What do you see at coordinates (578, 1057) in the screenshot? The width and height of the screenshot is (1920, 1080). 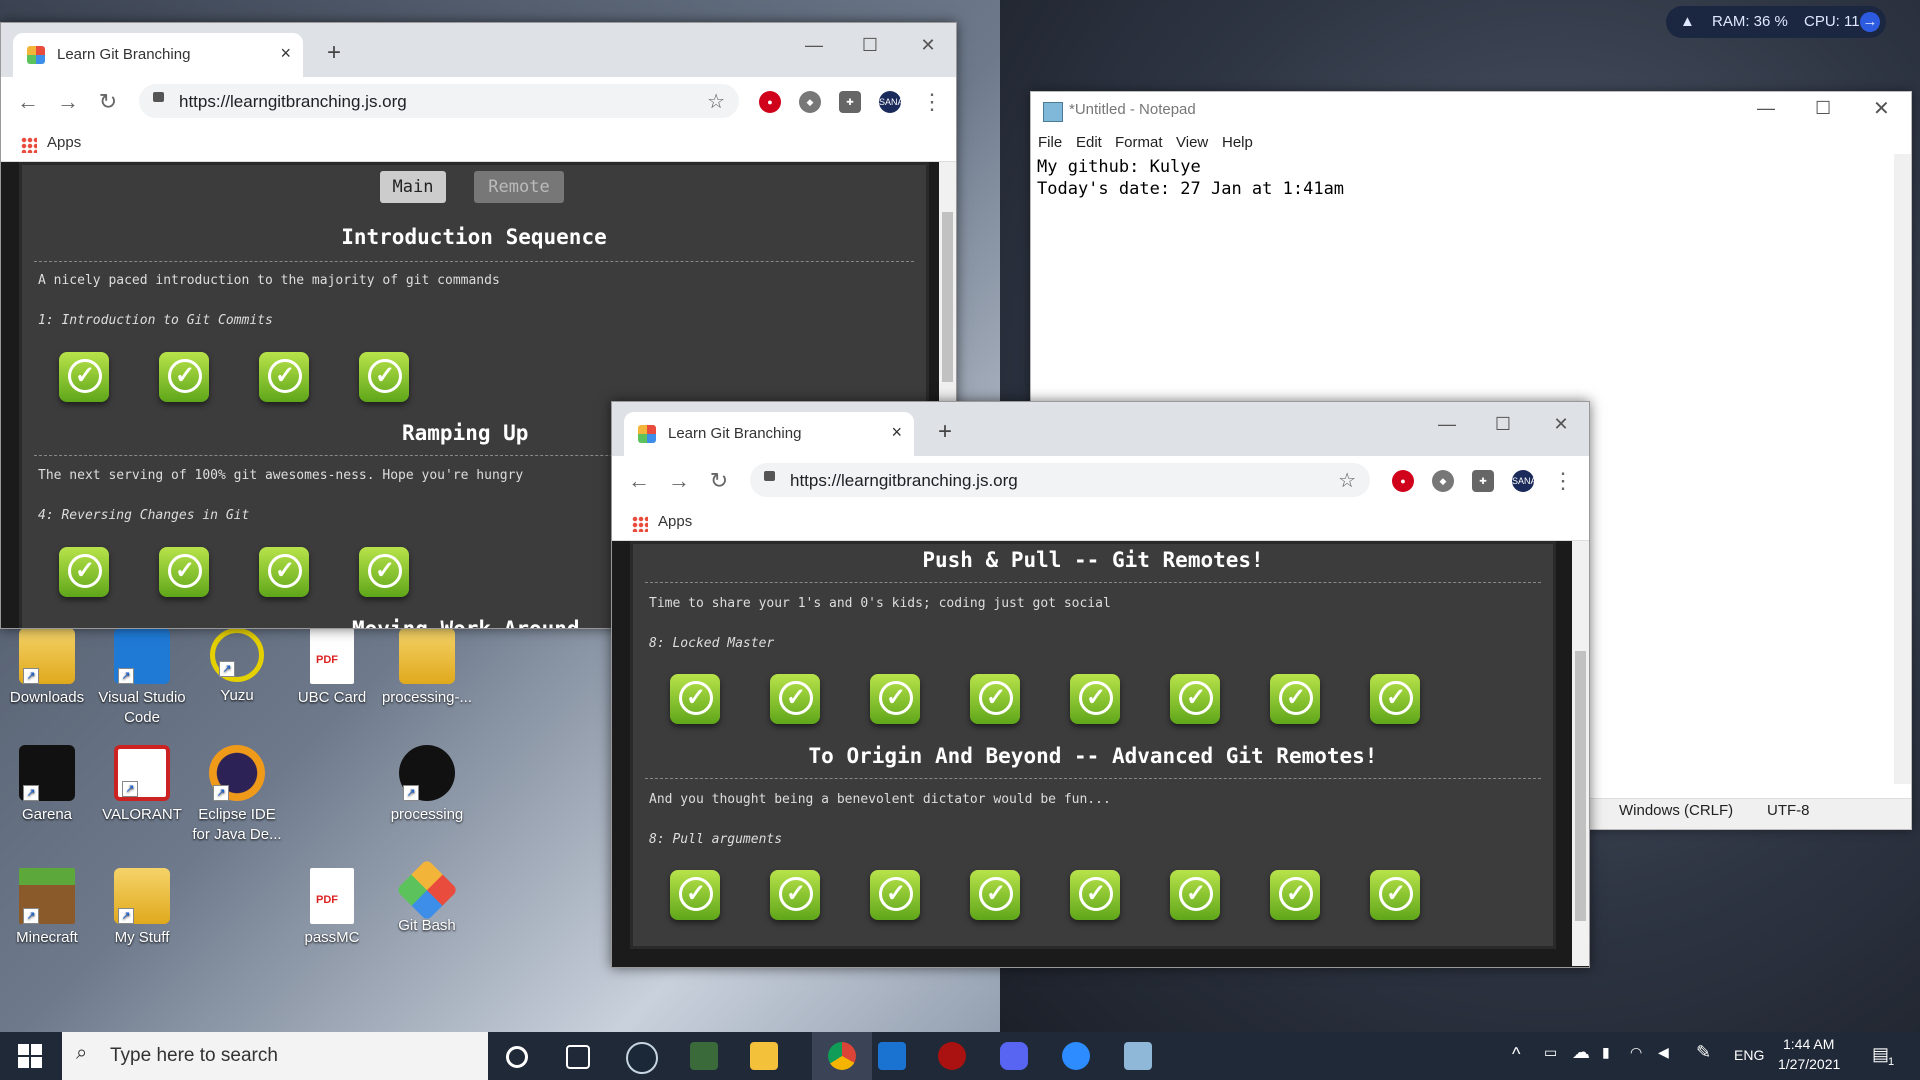 I see `task-view-icon` at bounding box center [578, 1057].